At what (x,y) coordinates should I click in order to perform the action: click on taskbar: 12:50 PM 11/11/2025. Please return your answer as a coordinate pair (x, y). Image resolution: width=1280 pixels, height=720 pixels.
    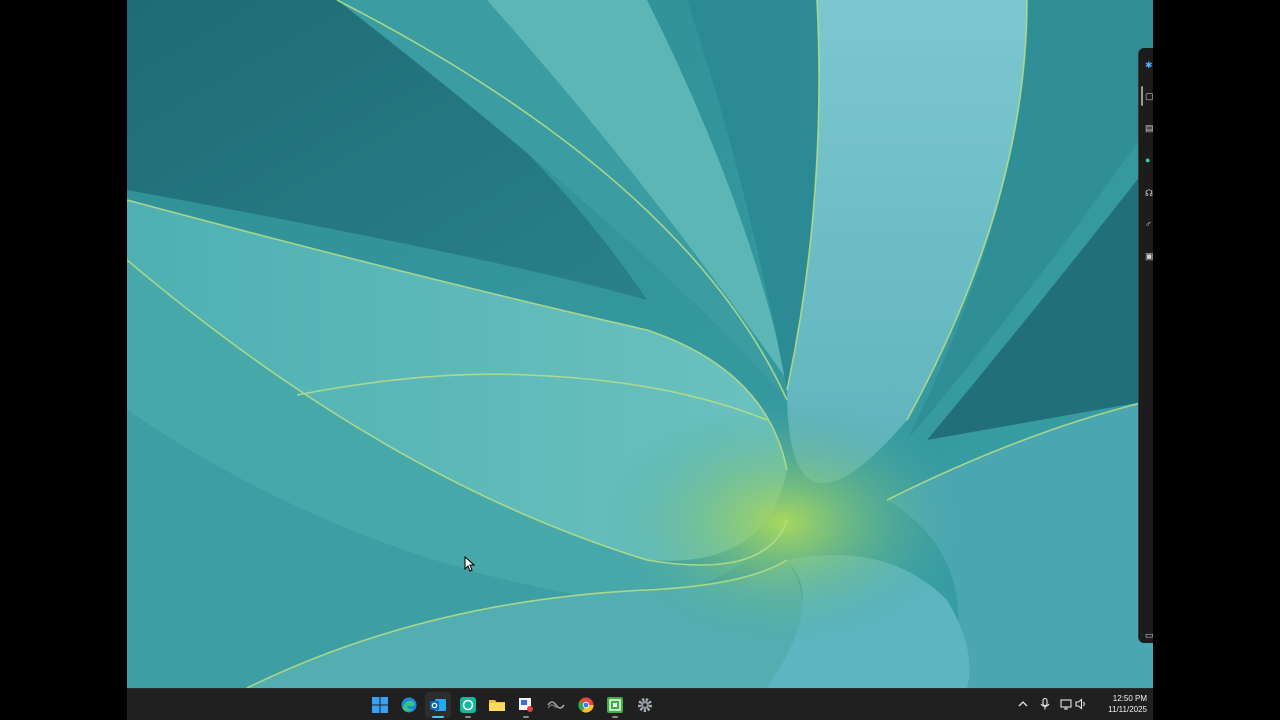
    Looking at the image, I should click on (640, 704).